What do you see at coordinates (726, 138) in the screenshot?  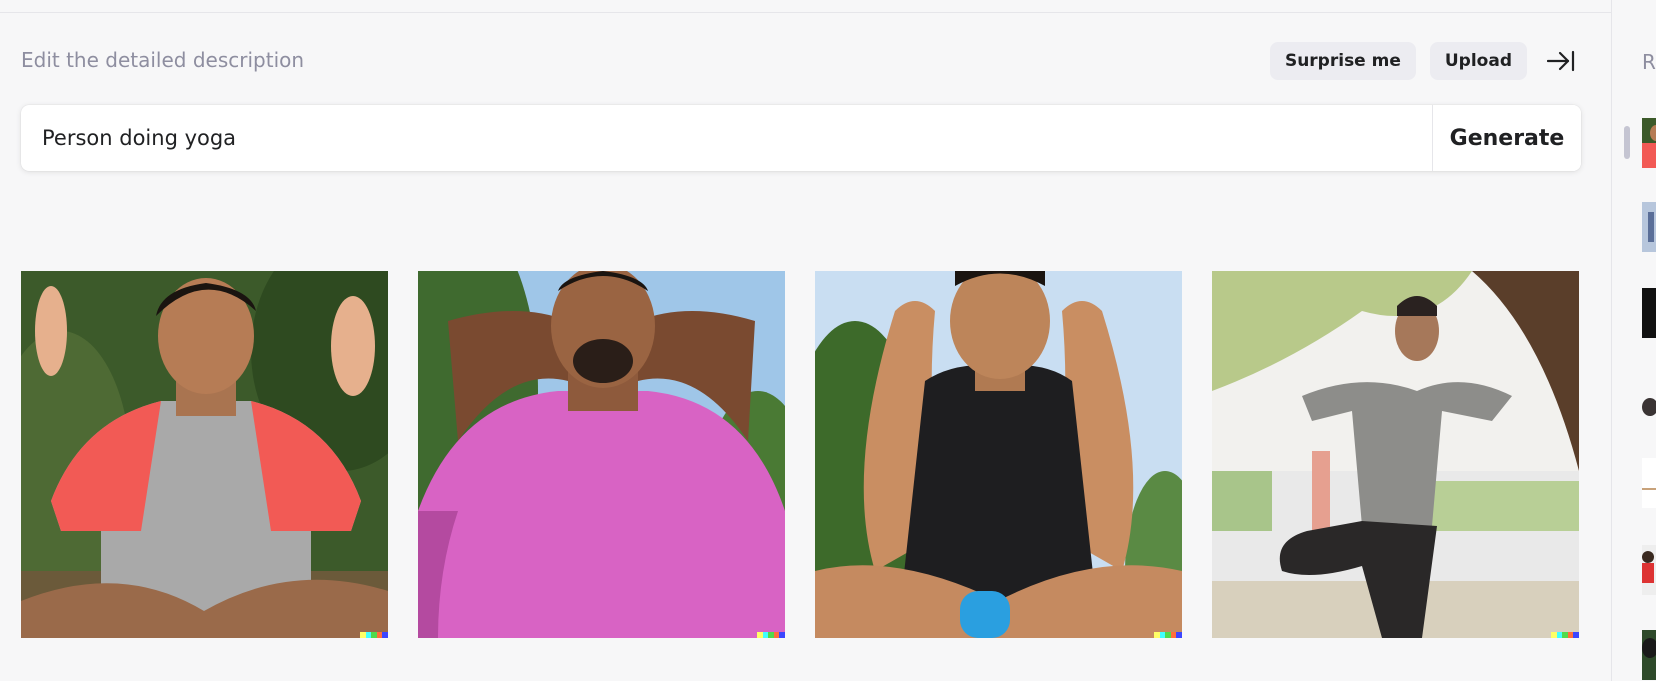 I see `prompt-input` at bounding box center [726, 138].